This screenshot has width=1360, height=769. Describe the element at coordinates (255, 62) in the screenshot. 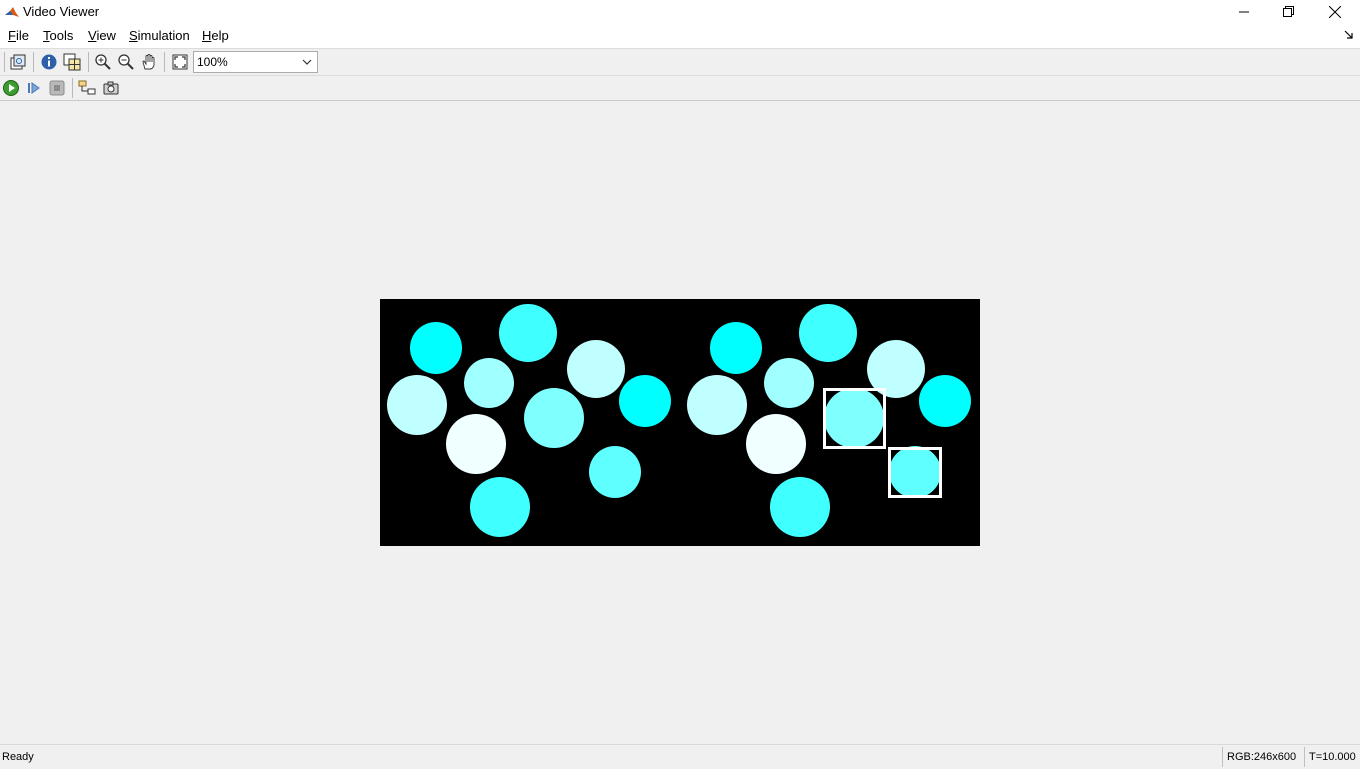

I see `zoom-level-select: 100%` at that location.